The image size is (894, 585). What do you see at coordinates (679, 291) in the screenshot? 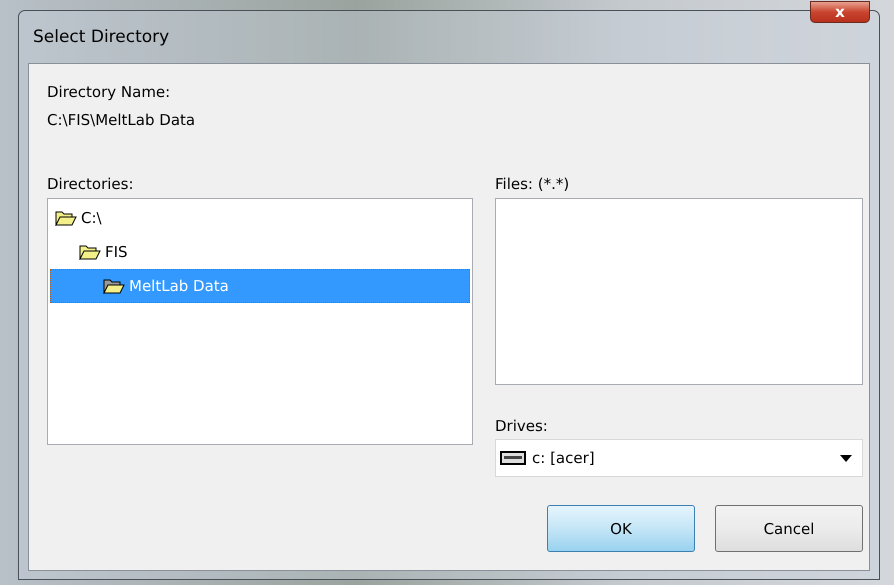
I see `files-list` at bounding box center [679, 291].